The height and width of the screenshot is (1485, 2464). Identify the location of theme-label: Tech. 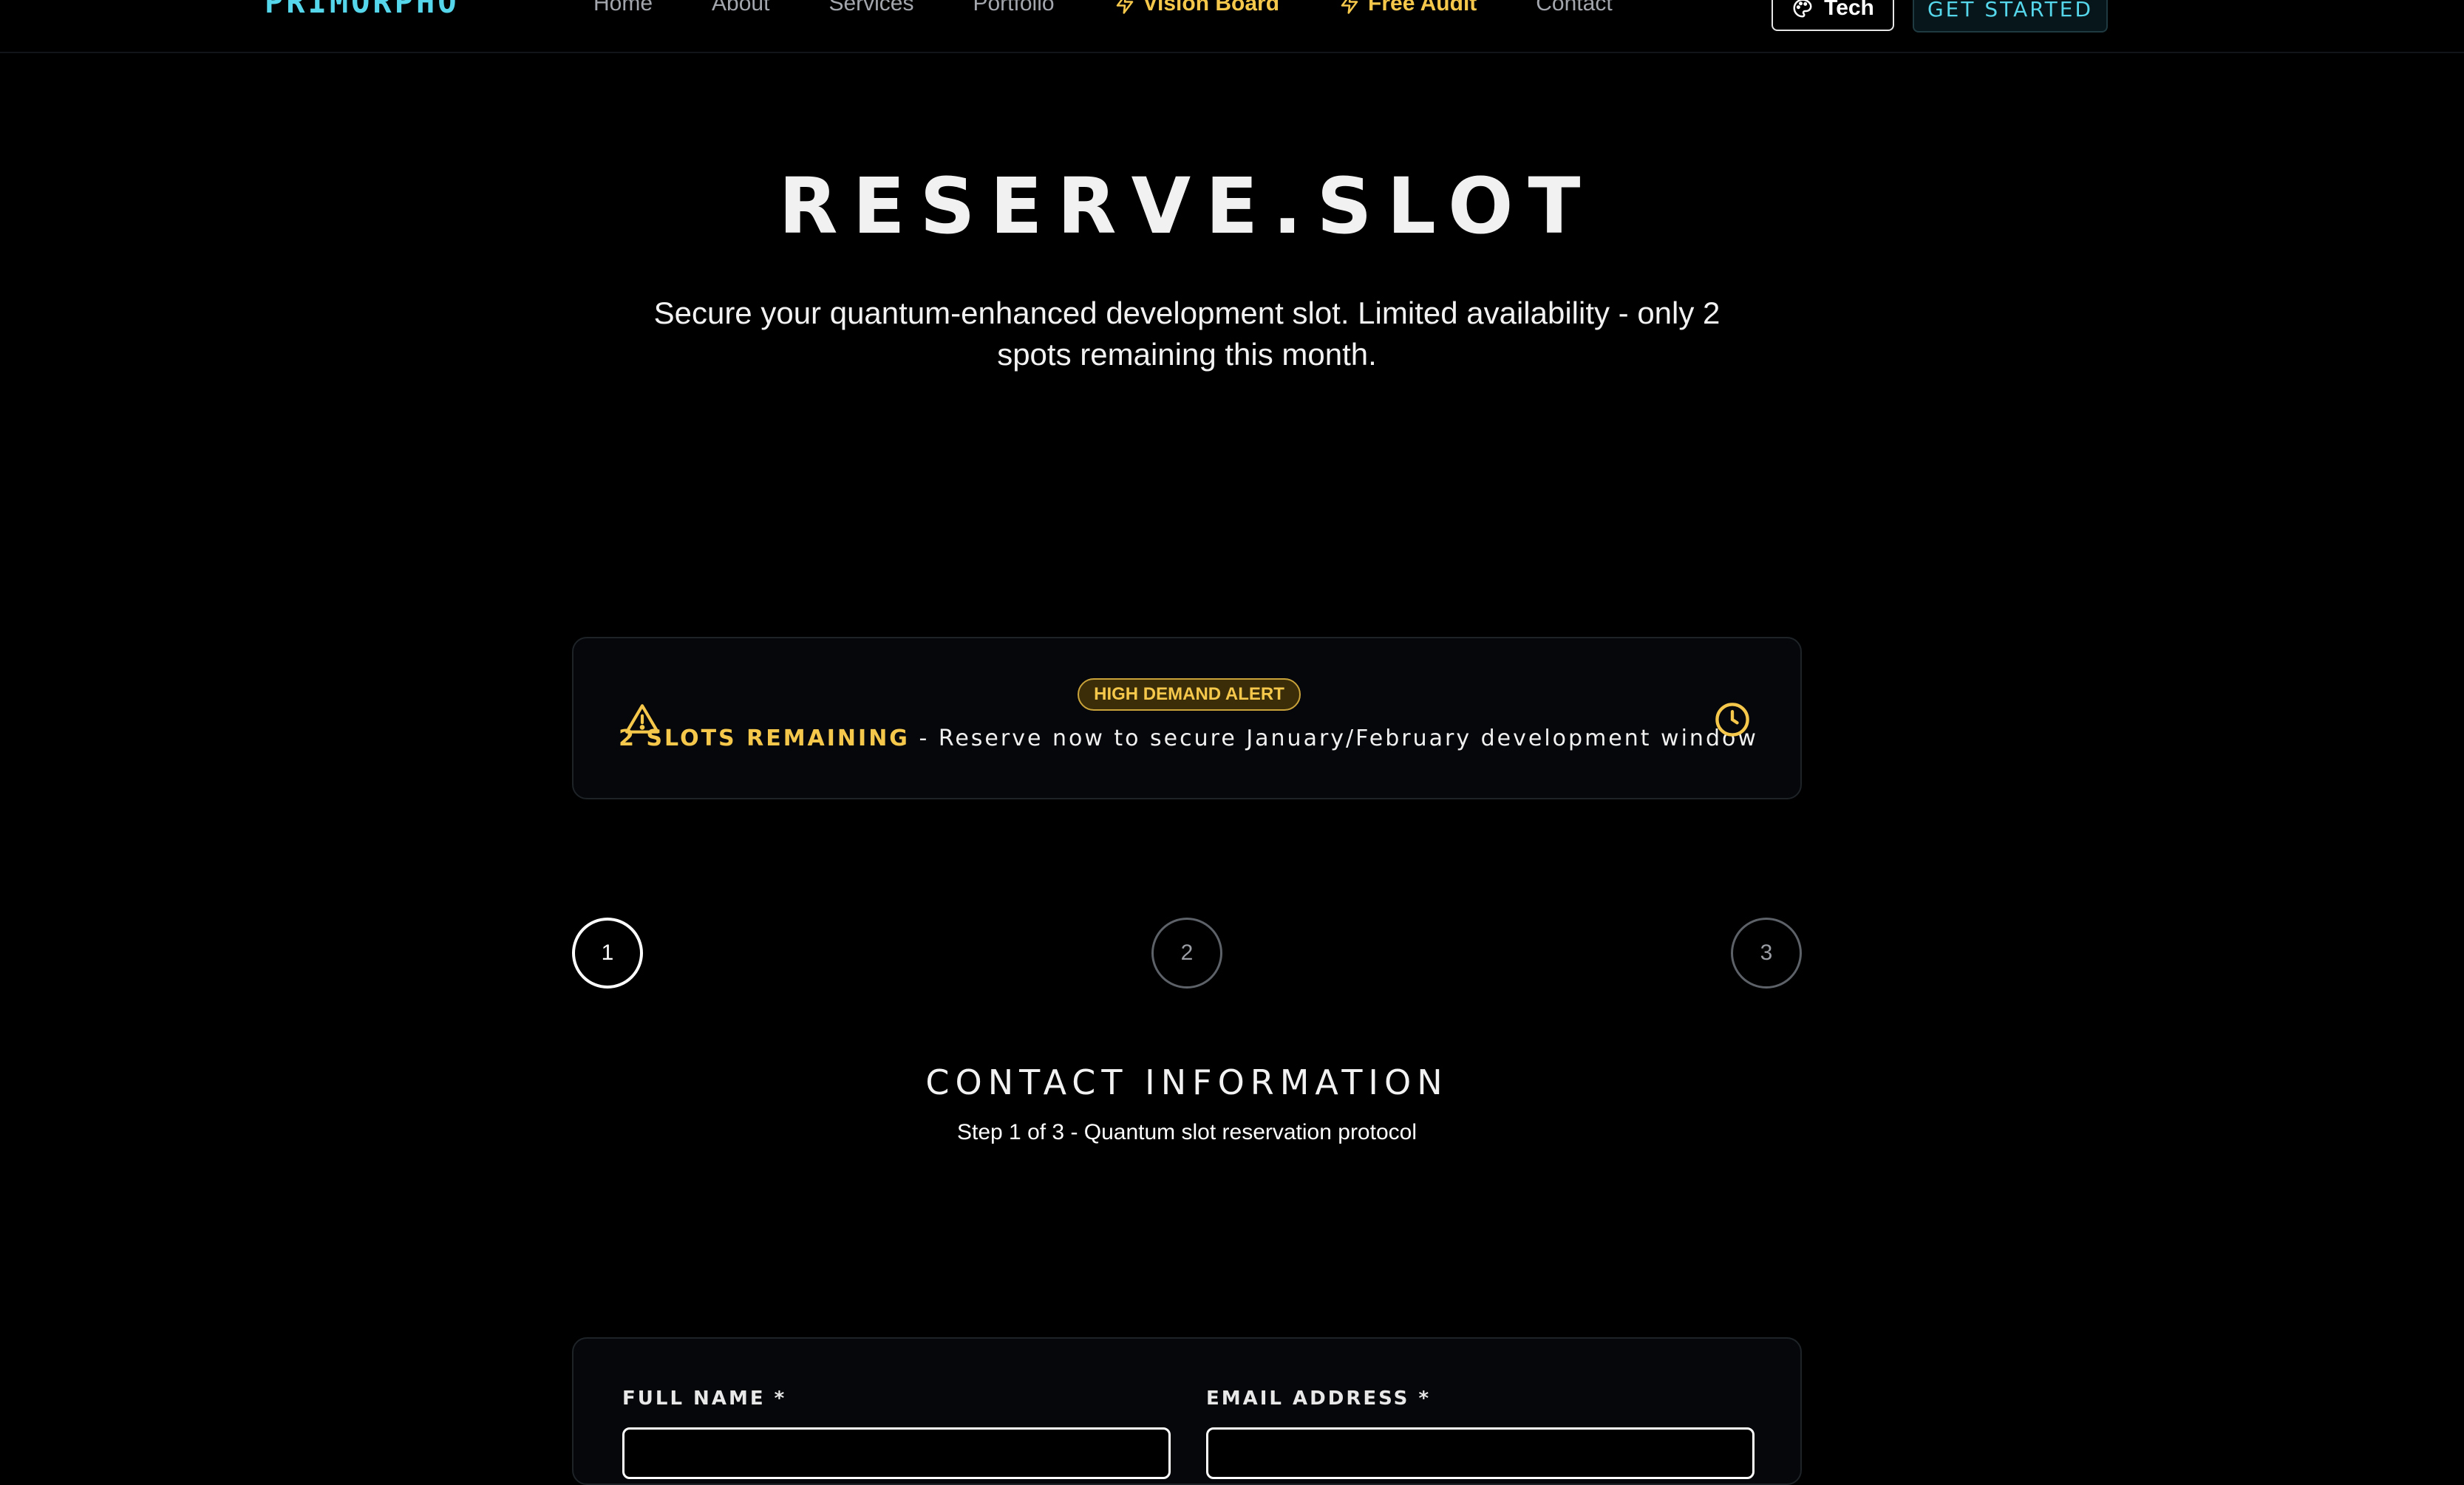
(1849, 10).